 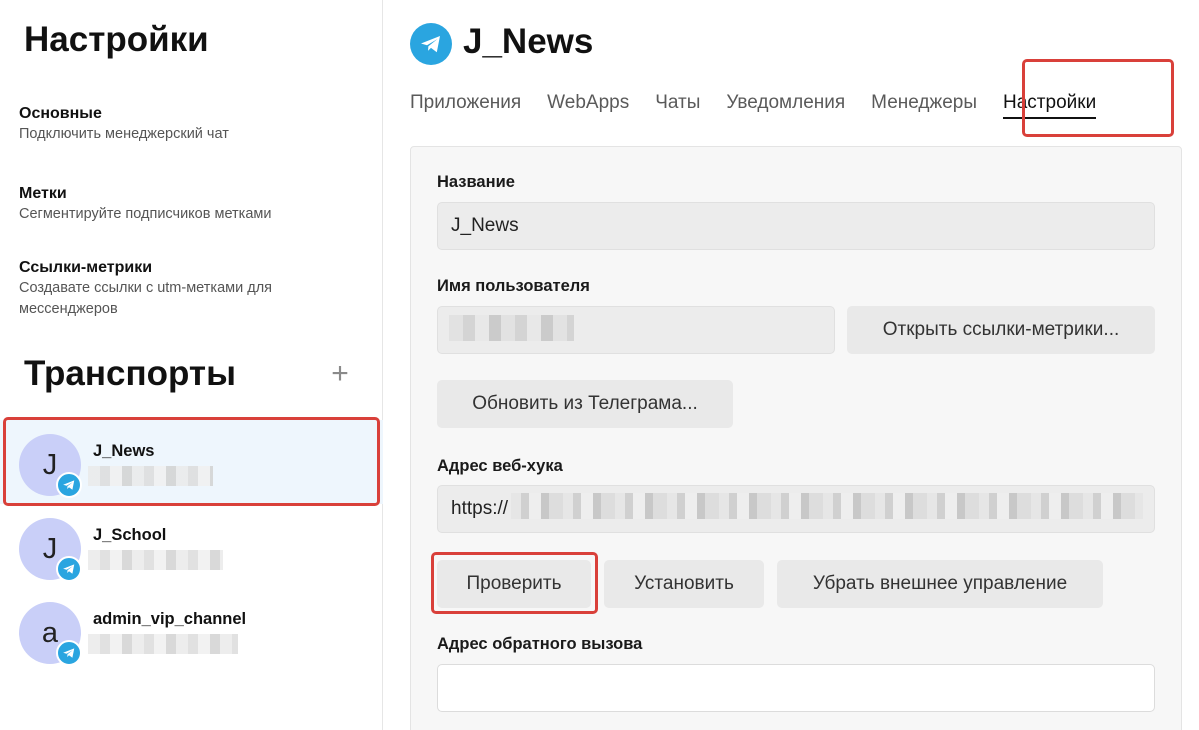 I want to click on sidebar-item-main: Основные Подключить менеджерский чат, so click(x=184, y=124).